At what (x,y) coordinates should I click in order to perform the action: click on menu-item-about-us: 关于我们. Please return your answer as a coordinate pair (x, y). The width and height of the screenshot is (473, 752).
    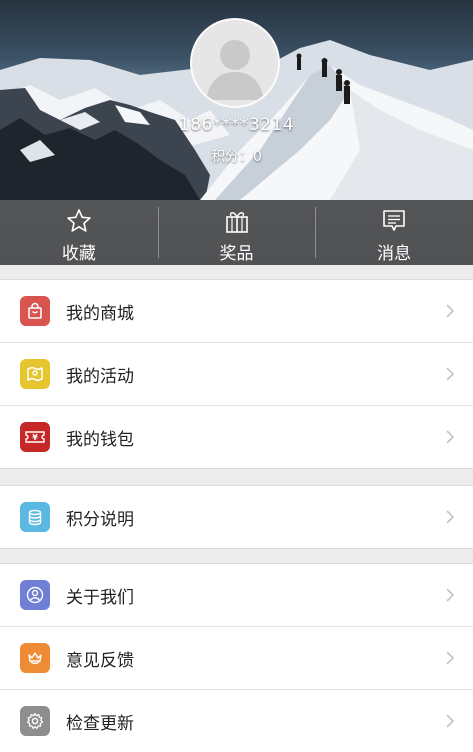
    Looking at the image, I should click on (236, 595).